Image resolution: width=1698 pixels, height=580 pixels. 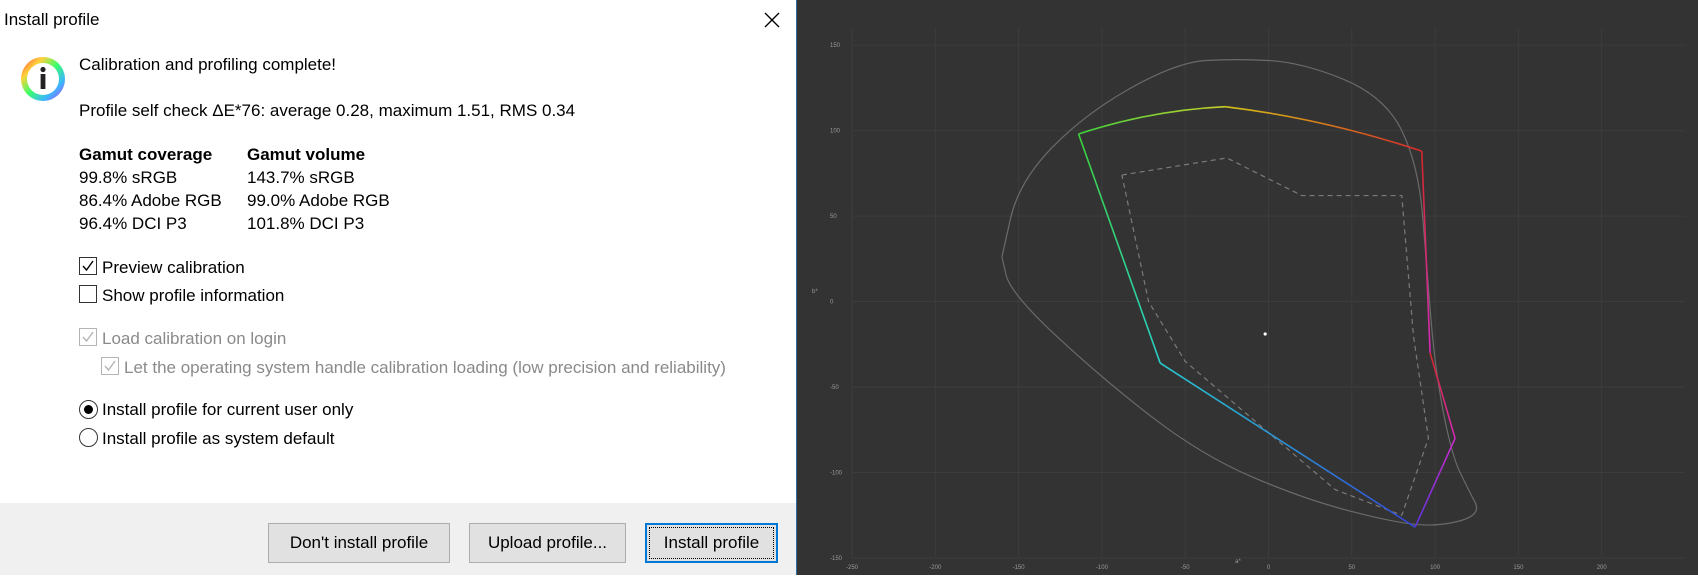 I want to click on volume-dci-p3: 101.8% DCI P3, so click(x=306, y=223).